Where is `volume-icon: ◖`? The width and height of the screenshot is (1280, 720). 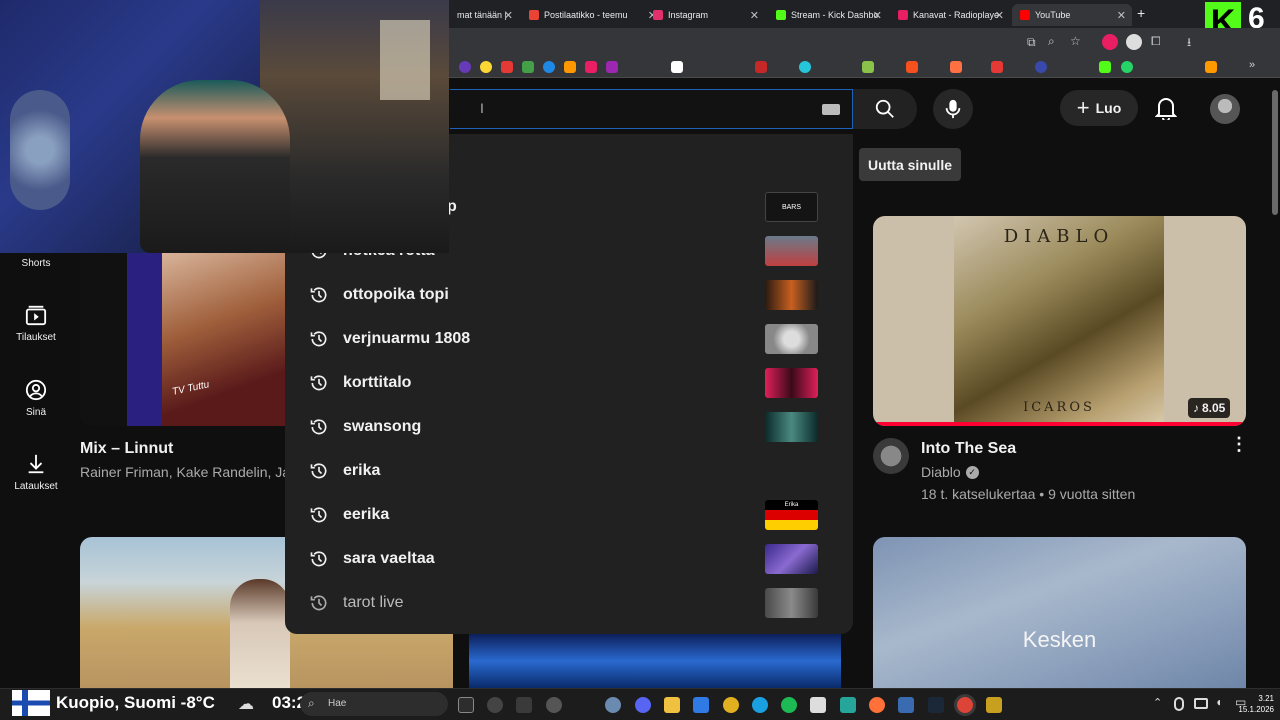 volume-icon: ◖ is located at coordinates (1218, 702).